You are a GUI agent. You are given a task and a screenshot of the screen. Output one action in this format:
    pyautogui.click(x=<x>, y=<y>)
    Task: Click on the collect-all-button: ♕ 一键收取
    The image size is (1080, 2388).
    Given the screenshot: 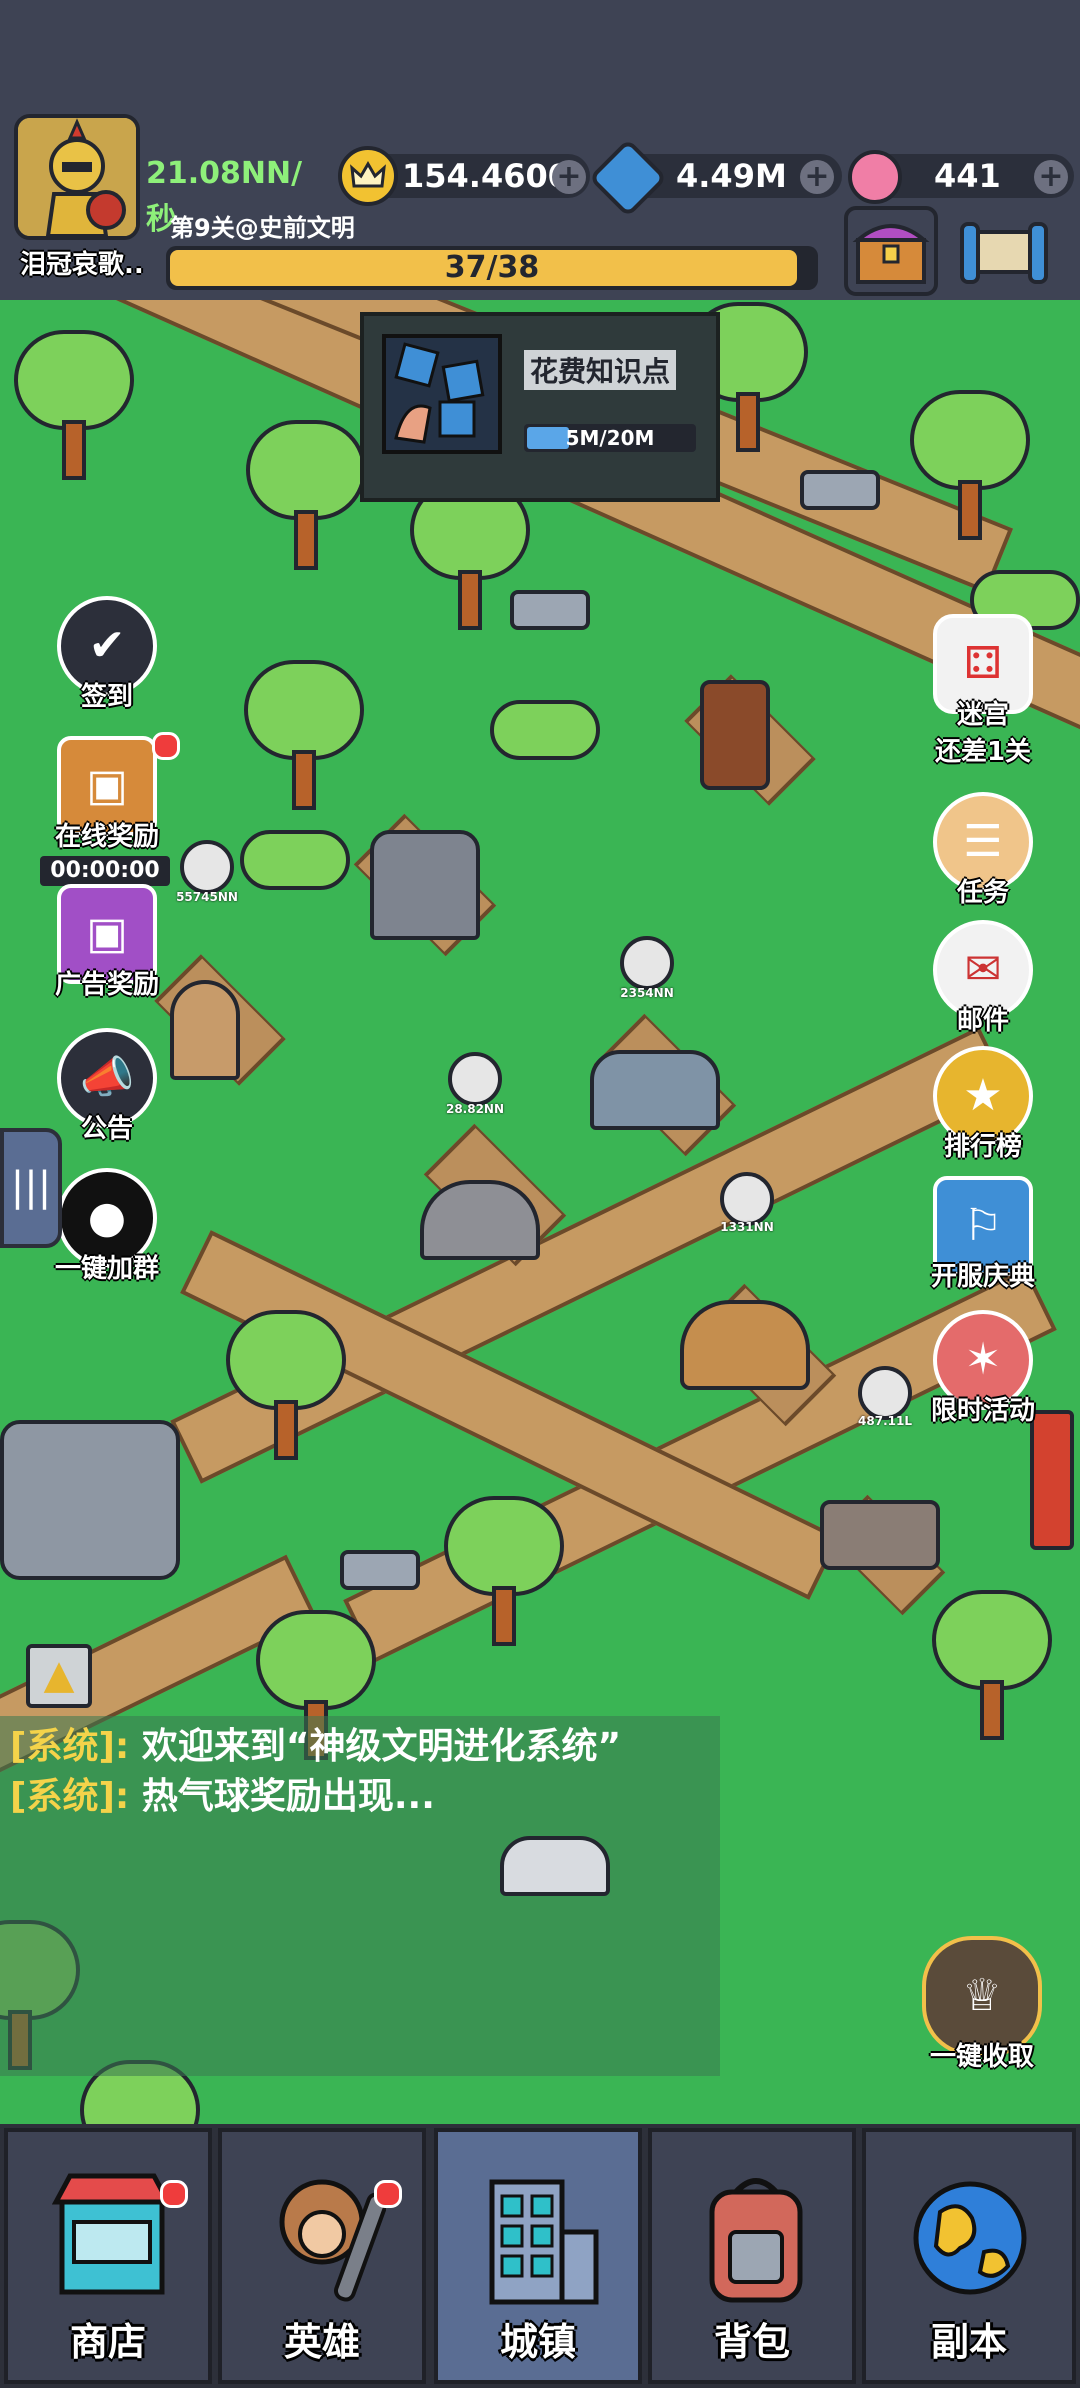 What is the action you would take?
    pyautogui.click(x=982, y=2004)
    